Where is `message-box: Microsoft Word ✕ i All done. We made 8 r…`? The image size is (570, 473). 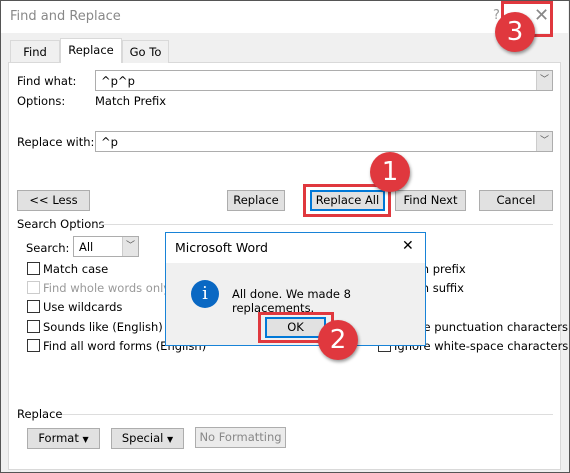
message-box: Microsoft Word ✕ i All done. We made 8 r… is located at coordinates (295, 289).